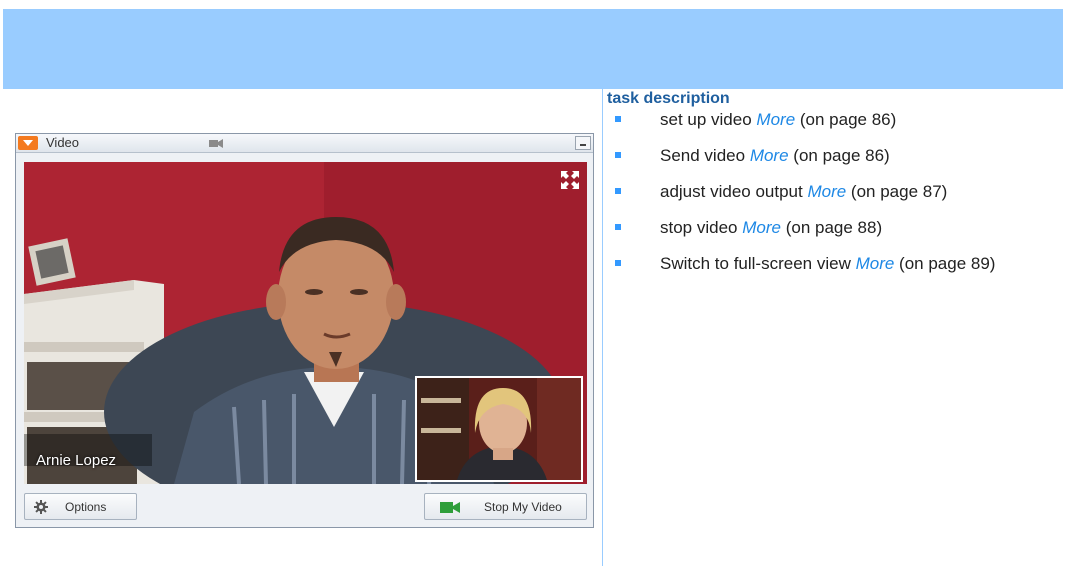  I want to click on video-panel-title: Video, so click(63, 142).